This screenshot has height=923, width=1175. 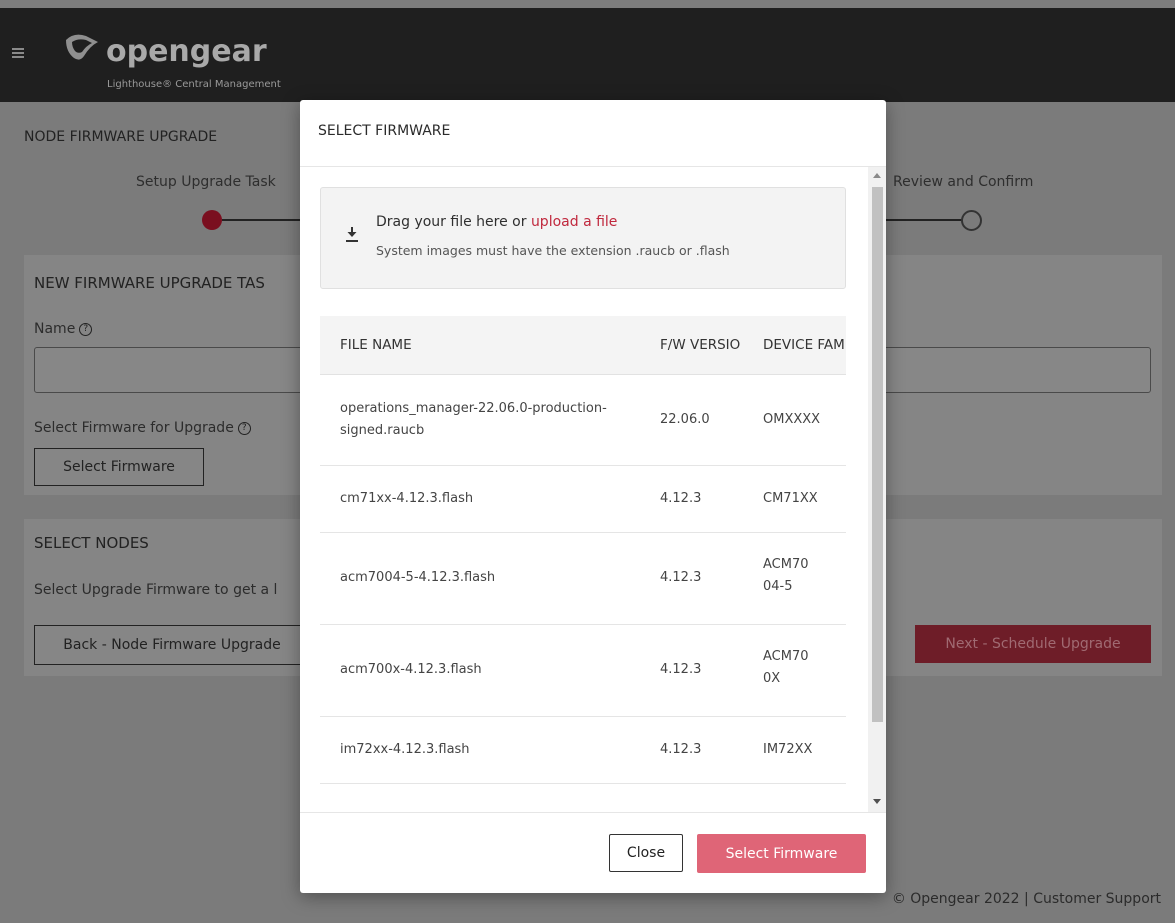 What do you see at coordinates (583, 345) in the screenshot?
I see `firmware-table-header: FILE NAME F/W VERSIO DEVICE FAMI` at bounding box center [583, 345].